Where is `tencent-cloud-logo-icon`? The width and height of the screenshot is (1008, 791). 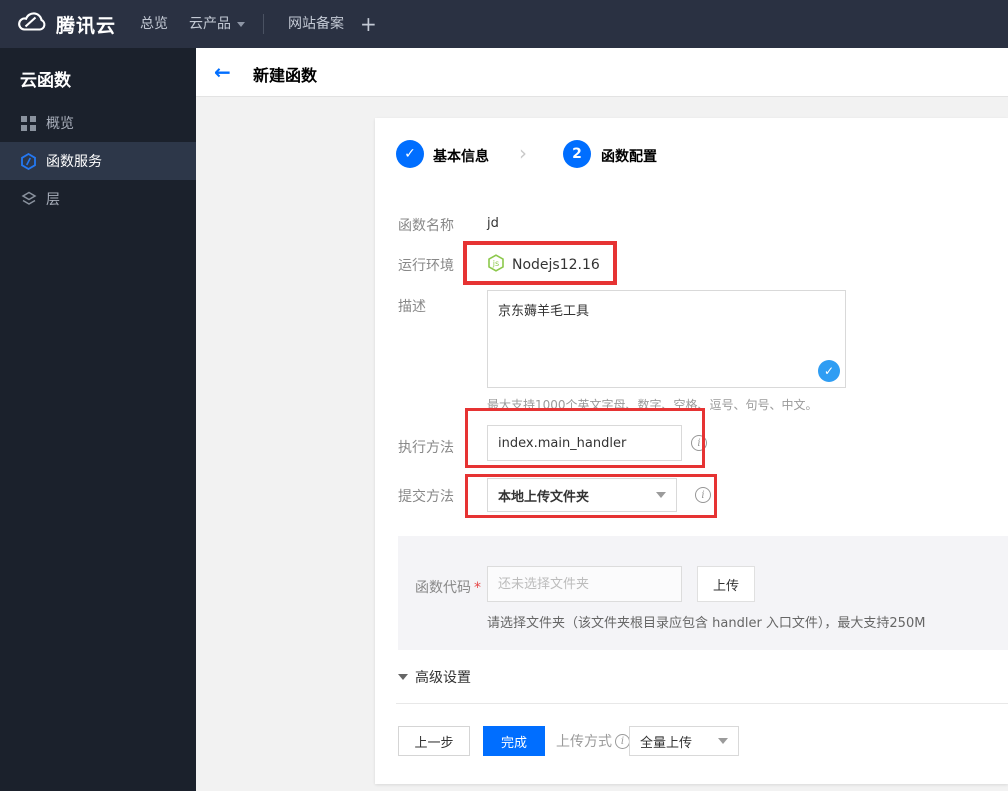
tencent-cloud-logo-icon is located at coordinates (31, 24).